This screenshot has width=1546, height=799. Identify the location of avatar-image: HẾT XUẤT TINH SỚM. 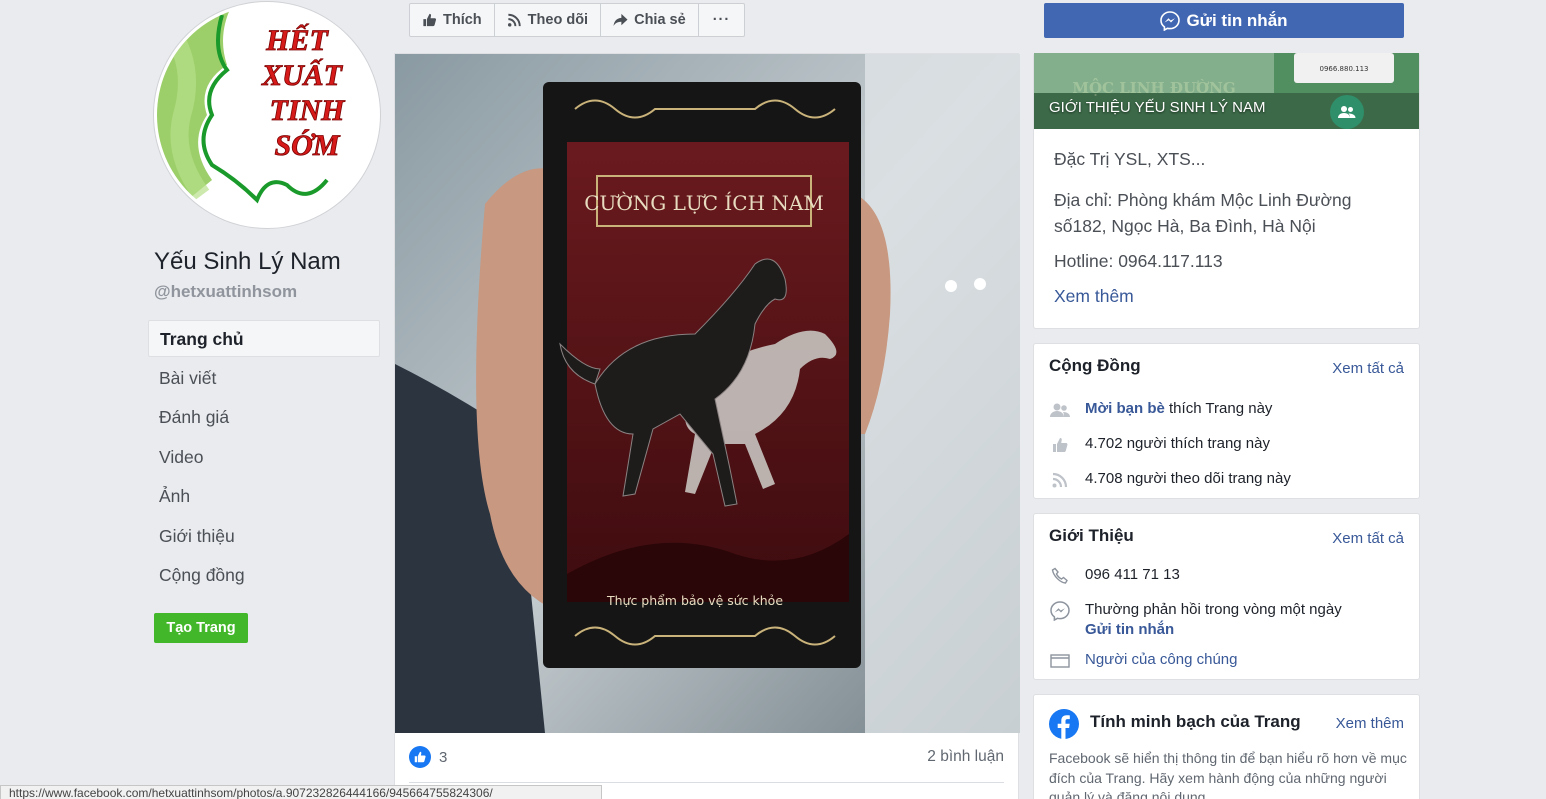
(267, 115).